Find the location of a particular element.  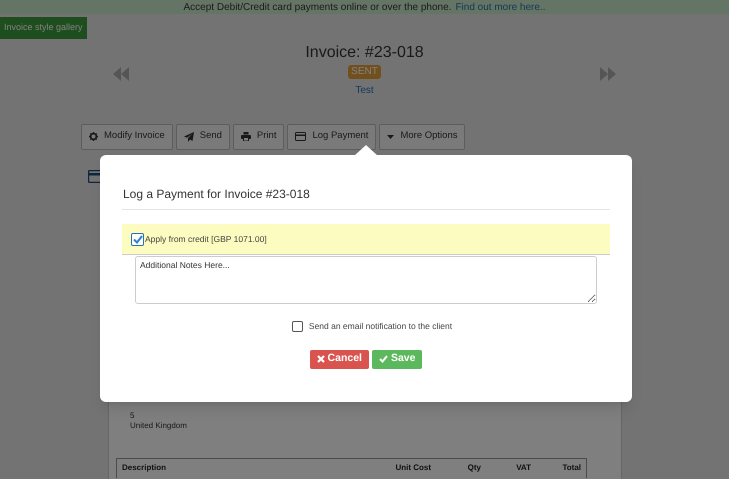

paper-plane-icon is located at coordinates (189, 137).